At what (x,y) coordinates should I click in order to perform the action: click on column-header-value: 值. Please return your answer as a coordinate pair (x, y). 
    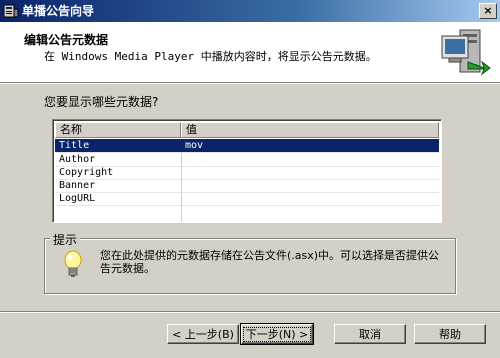
    Looking at the image, I should click on (310, 130).